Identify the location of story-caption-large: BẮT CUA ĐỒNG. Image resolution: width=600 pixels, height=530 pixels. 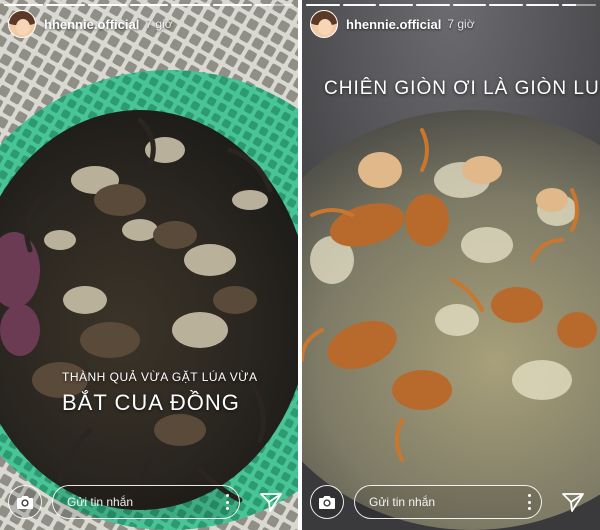
(151, 402).